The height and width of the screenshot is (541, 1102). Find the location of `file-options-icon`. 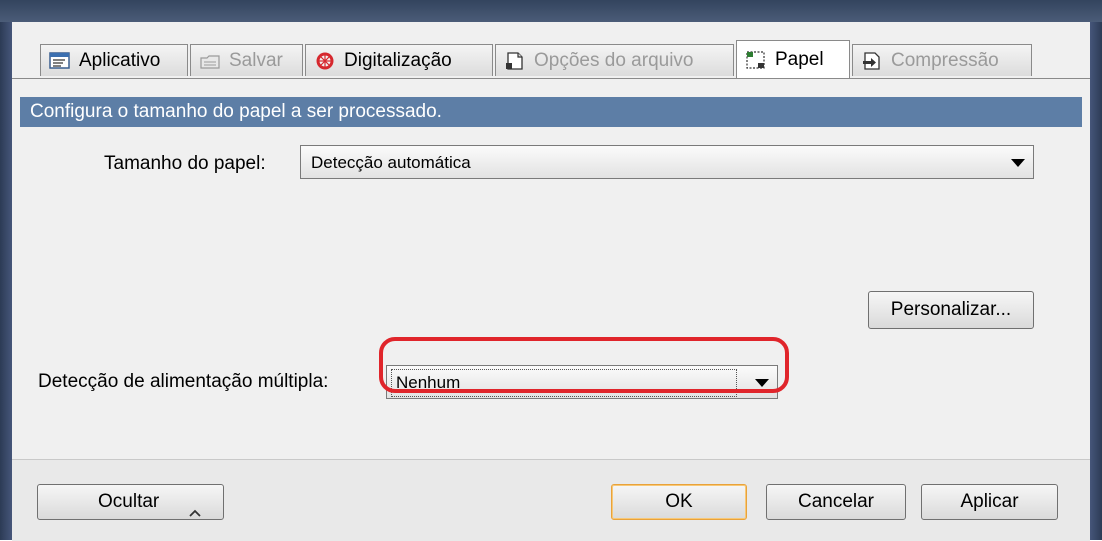

file-options-icon is located at coordinates (515, 61).